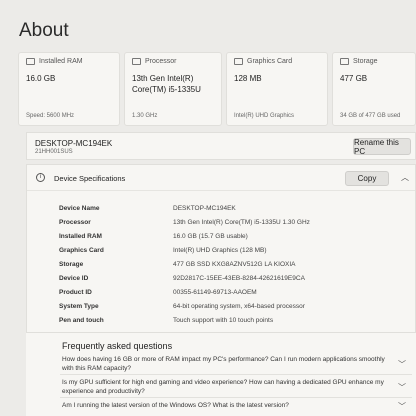 The width and height of the screenshot is (416, 416). Describe the element at coordinates (344, 61) in the screenshot. I see `storage-icon` at that location.